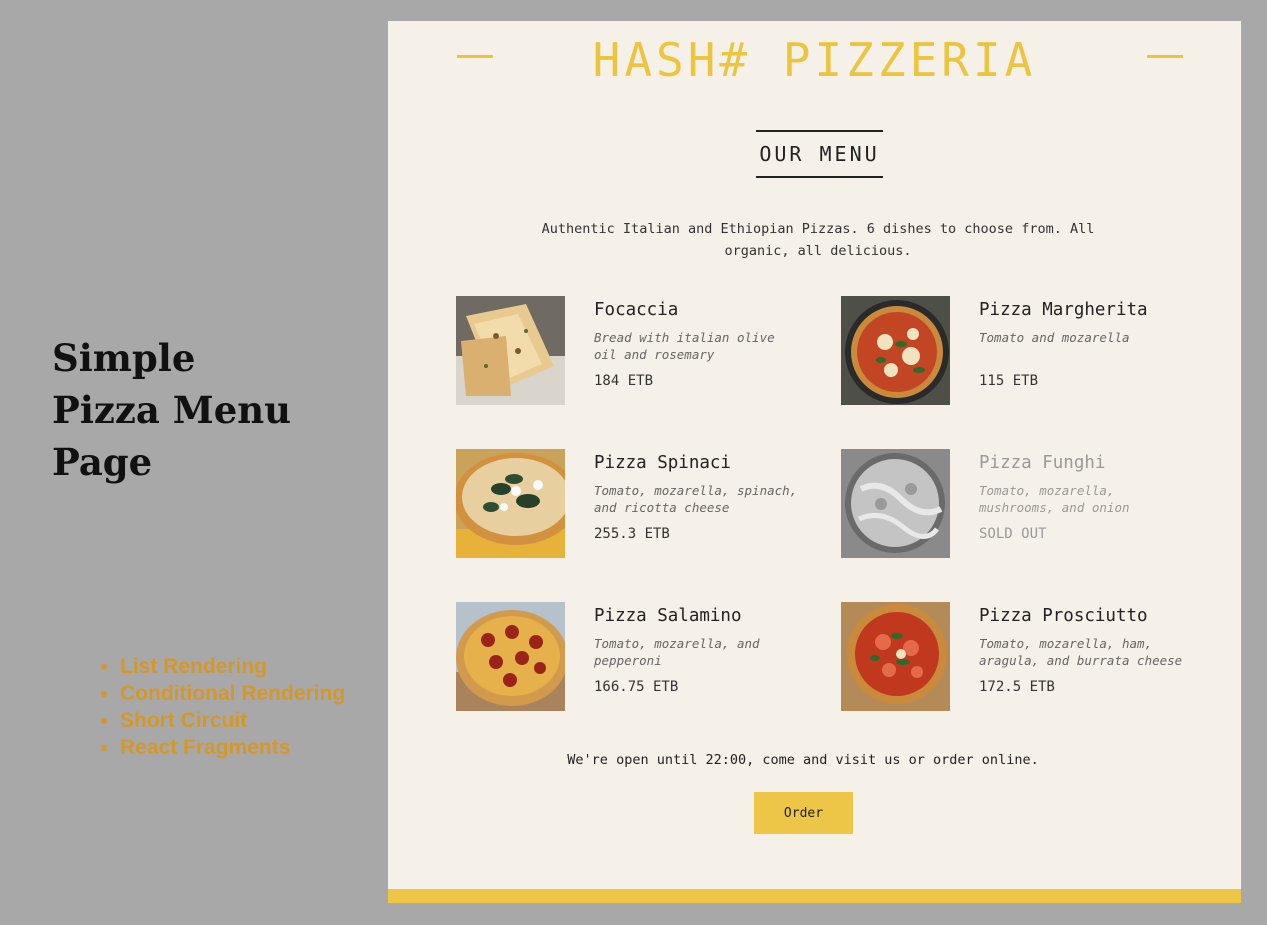 This screenshot has height=925, width=1267. I want to click on order-button: Order, so click(803, 813).